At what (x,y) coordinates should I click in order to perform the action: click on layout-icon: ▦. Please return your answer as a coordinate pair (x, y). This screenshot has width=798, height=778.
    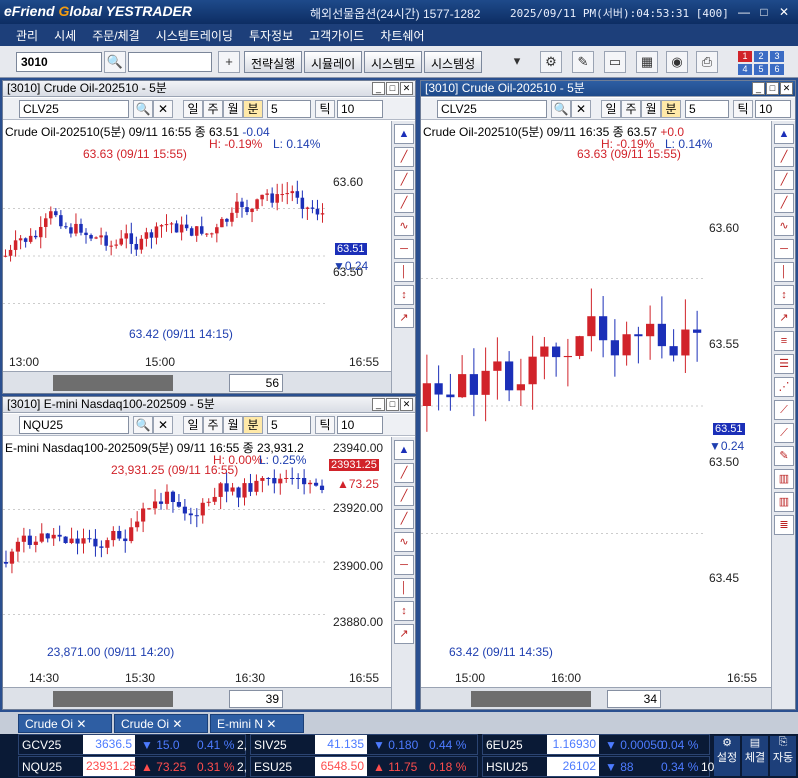
    Looking at the image, I should click on (647, 62).